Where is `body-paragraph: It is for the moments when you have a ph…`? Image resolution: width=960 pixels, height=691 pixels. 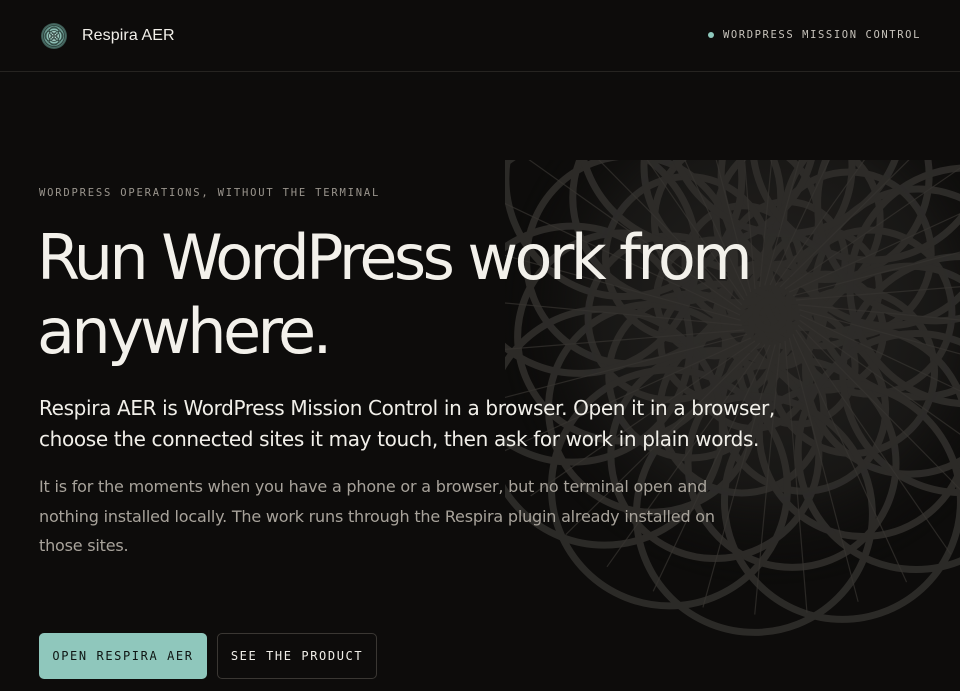 body-paragraph: It is for the moments when you have a ph… is located at coordinates (377, 516).